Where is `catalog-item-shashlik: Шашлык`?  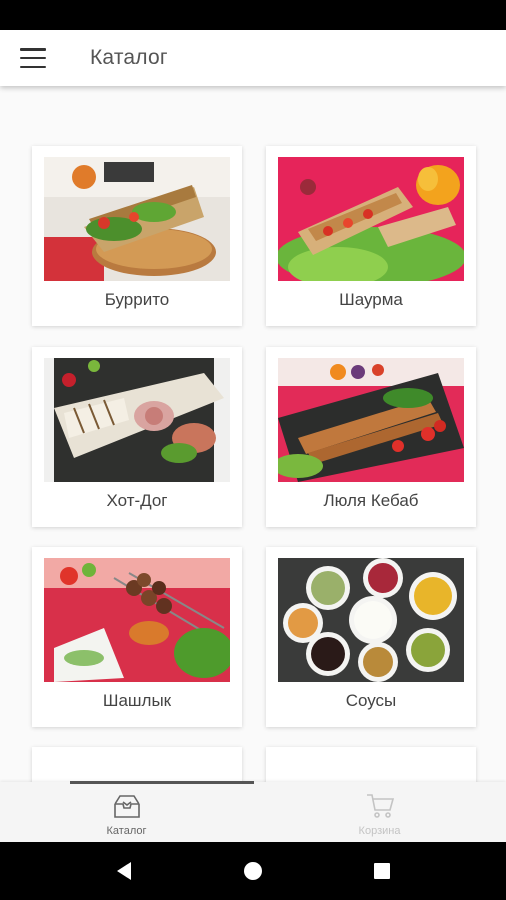
catalog-item-shashlik: Шашлык is located at coordinates (137, 637).